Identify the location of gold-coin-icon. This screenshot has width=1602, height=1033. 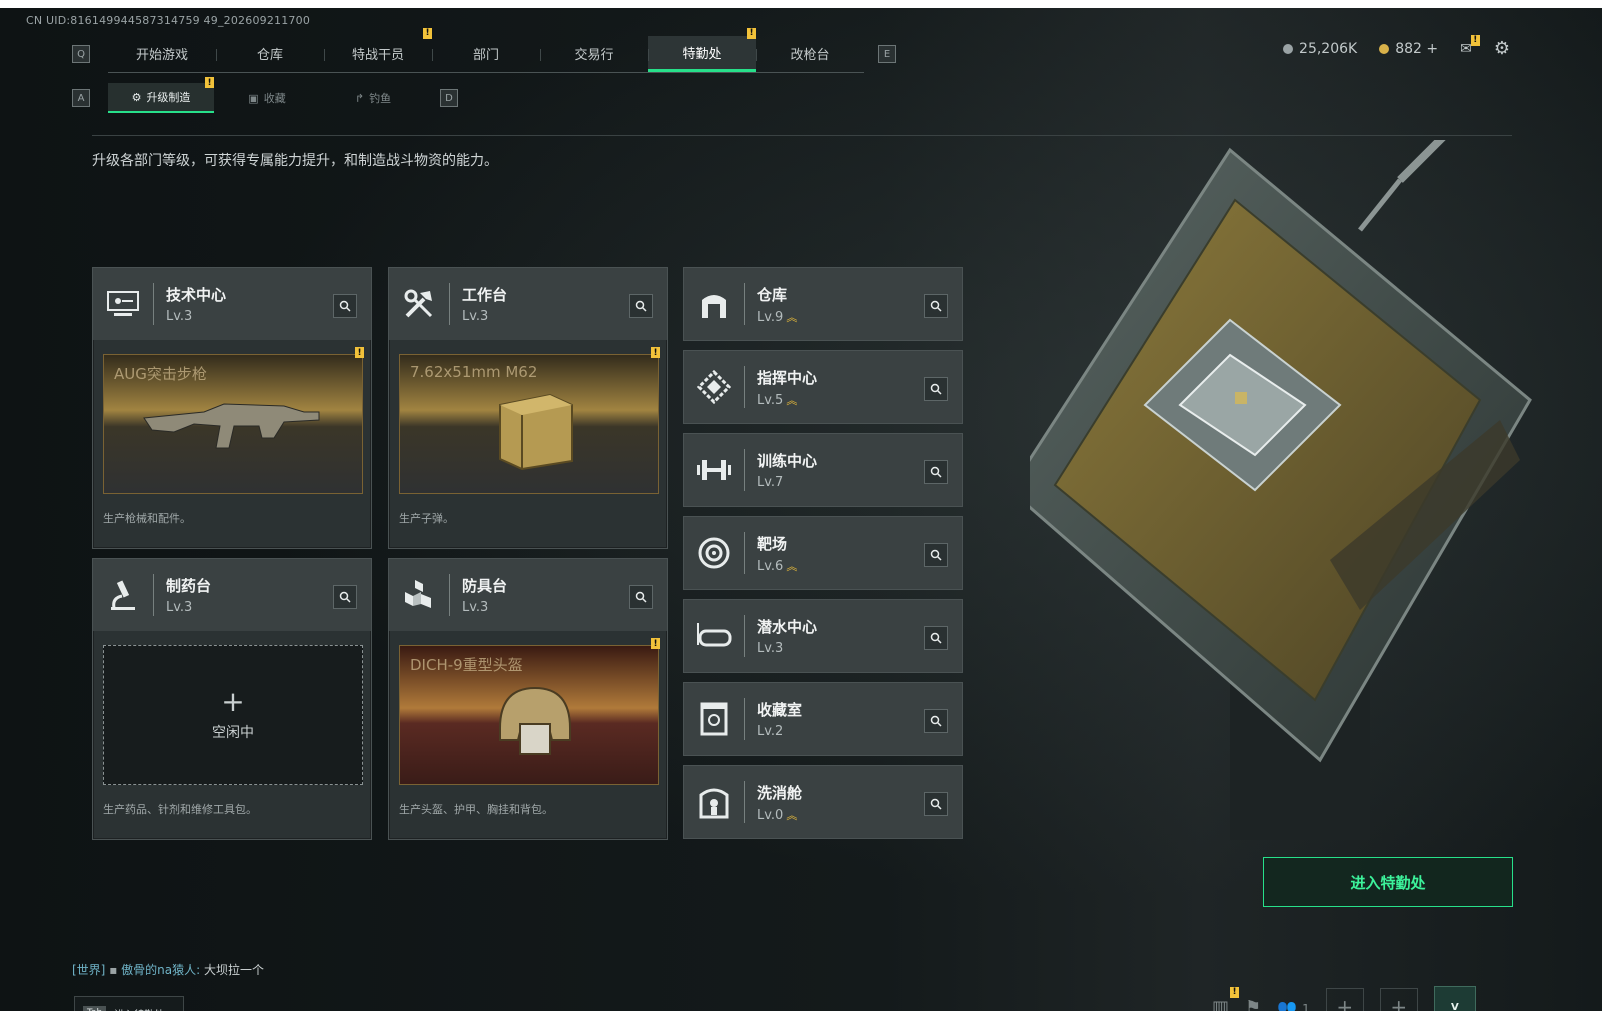
(1384, 48).